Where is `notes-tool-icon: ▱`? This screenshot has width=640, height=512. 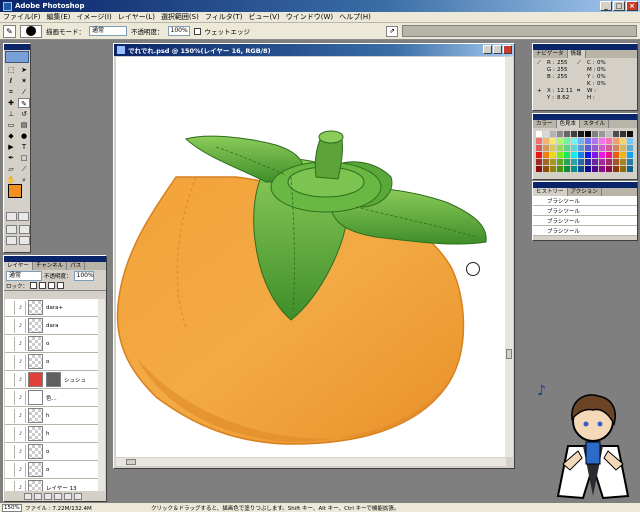 notes-tool-icon: ▱ is located at coordinates (11, 169).